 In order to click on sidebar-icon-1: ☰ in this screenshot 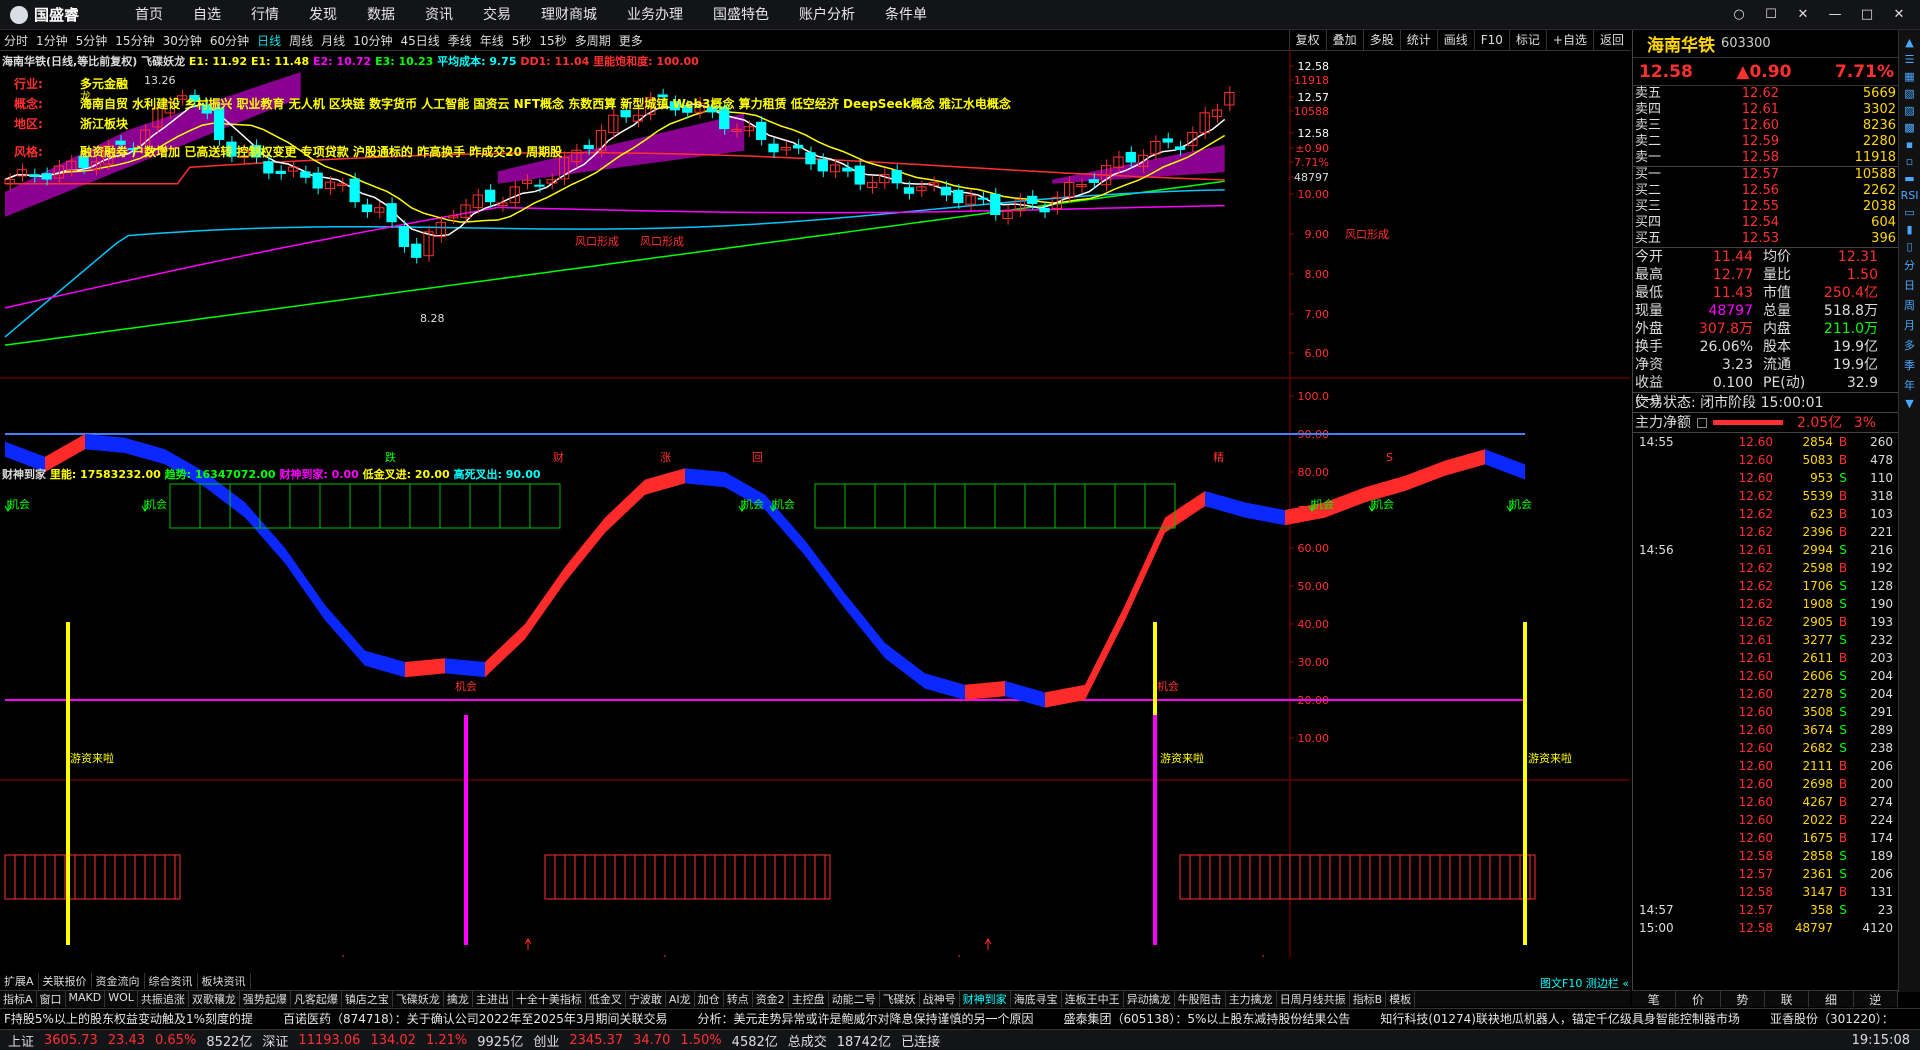, I will do `click(1910, 59)`.